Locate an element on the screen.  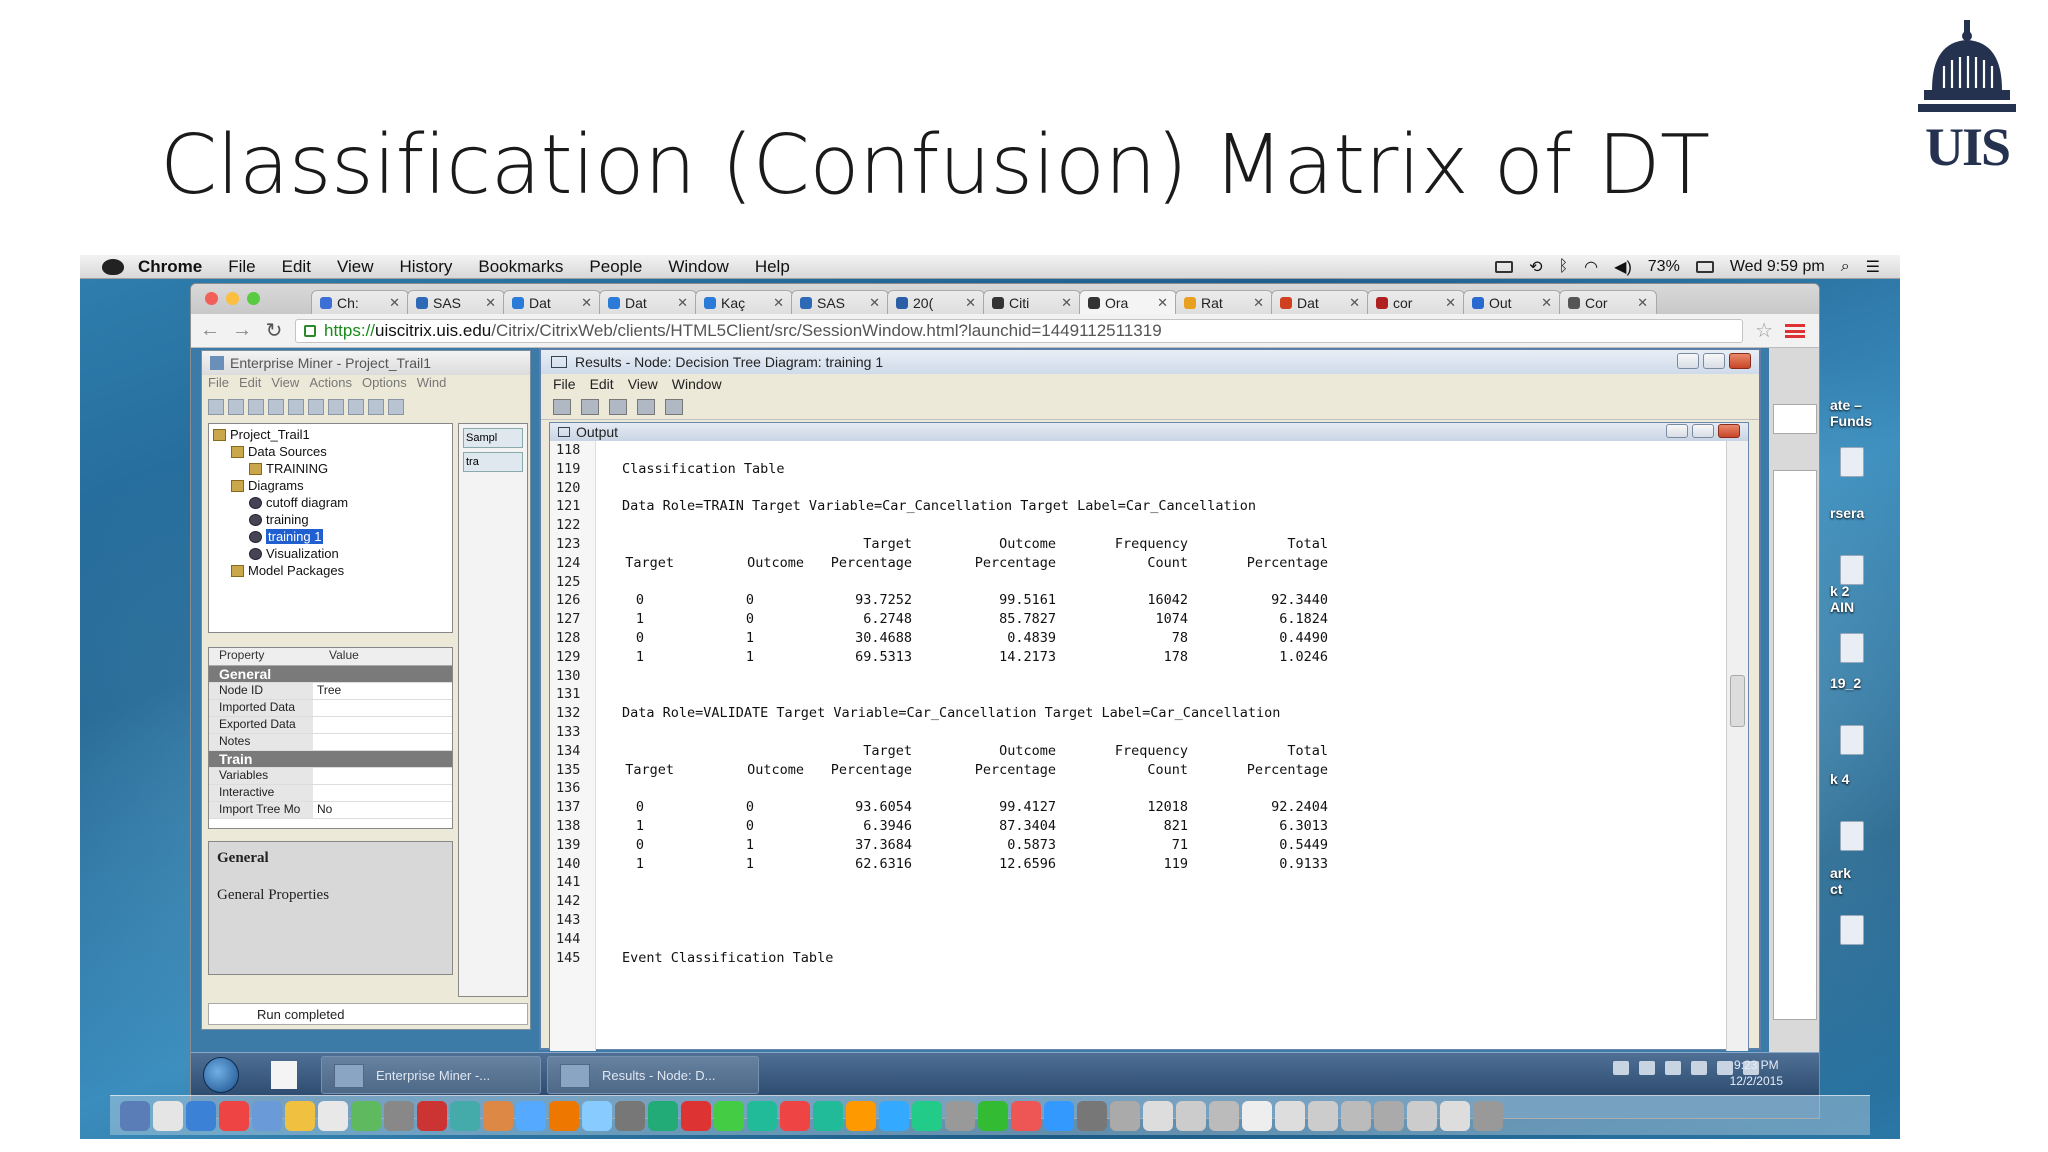
browser-tab: Cor ✕ is located at coordinates (1608, 302).